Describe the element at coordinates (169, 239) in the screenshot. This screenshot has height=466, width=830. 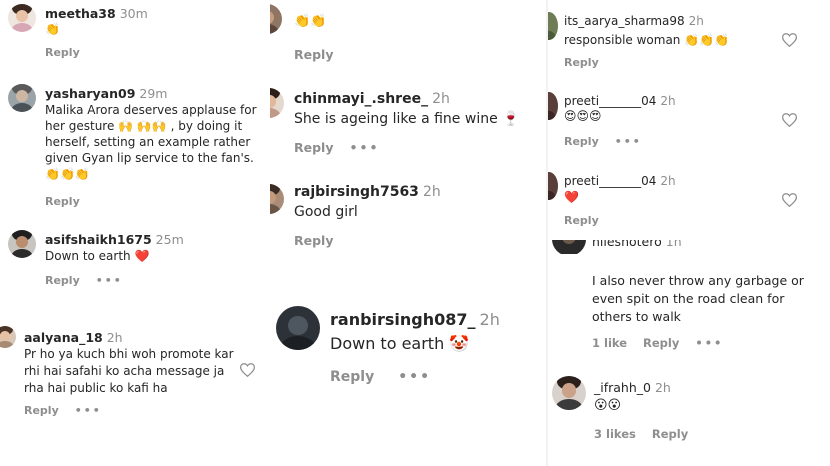
I see `timestamp: 25m` at that location.